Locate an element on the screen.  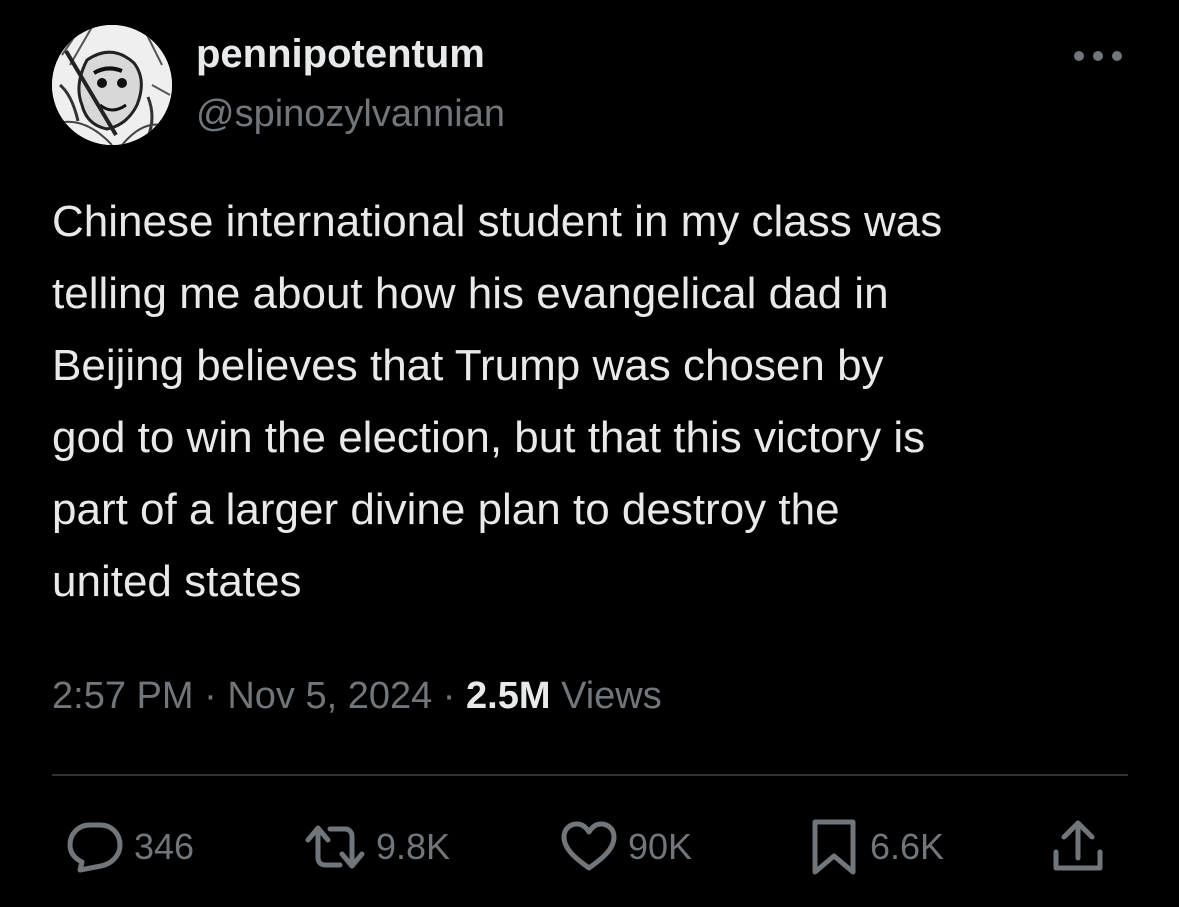
like-button: 90K is located at coordinates (626, 847).